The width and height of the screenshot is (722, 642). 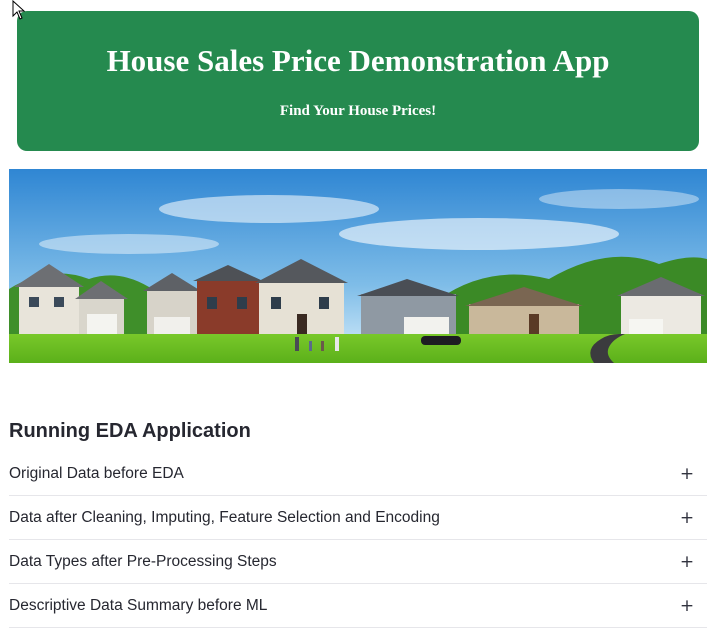 I want to click on expander-label: Data Types after Pre-Processing Steps, so click(x=143, y=561).